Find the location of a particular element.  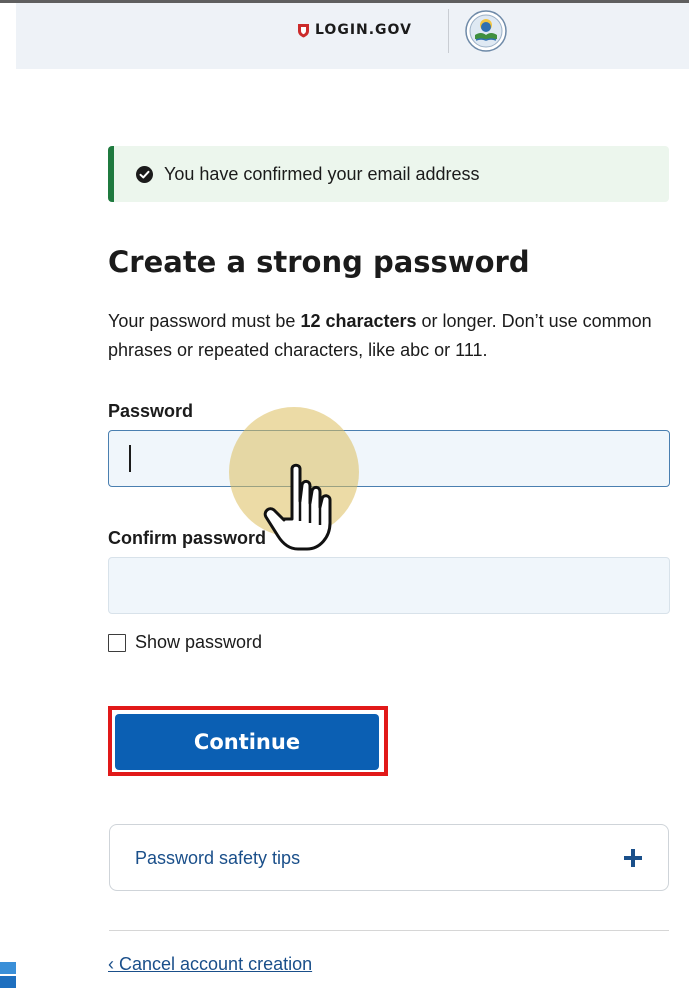

success-alert: You have confirmed your email address is located at coordinates (388, 174).